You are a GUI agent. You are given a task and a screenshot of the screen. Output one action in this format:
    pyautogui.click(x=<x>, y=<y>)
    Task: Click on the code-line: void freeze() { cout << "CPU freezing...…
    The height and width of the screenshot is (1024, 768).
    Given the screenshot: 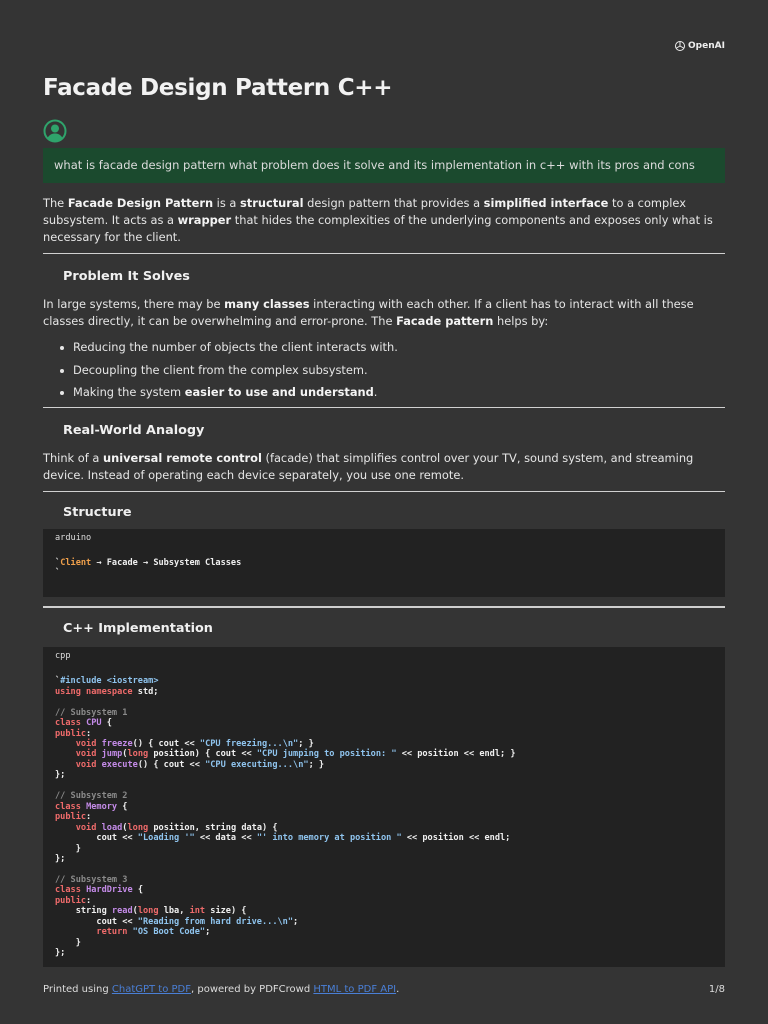 What is the action you would take?
    pyautogui.click(x=384, y=744)
    